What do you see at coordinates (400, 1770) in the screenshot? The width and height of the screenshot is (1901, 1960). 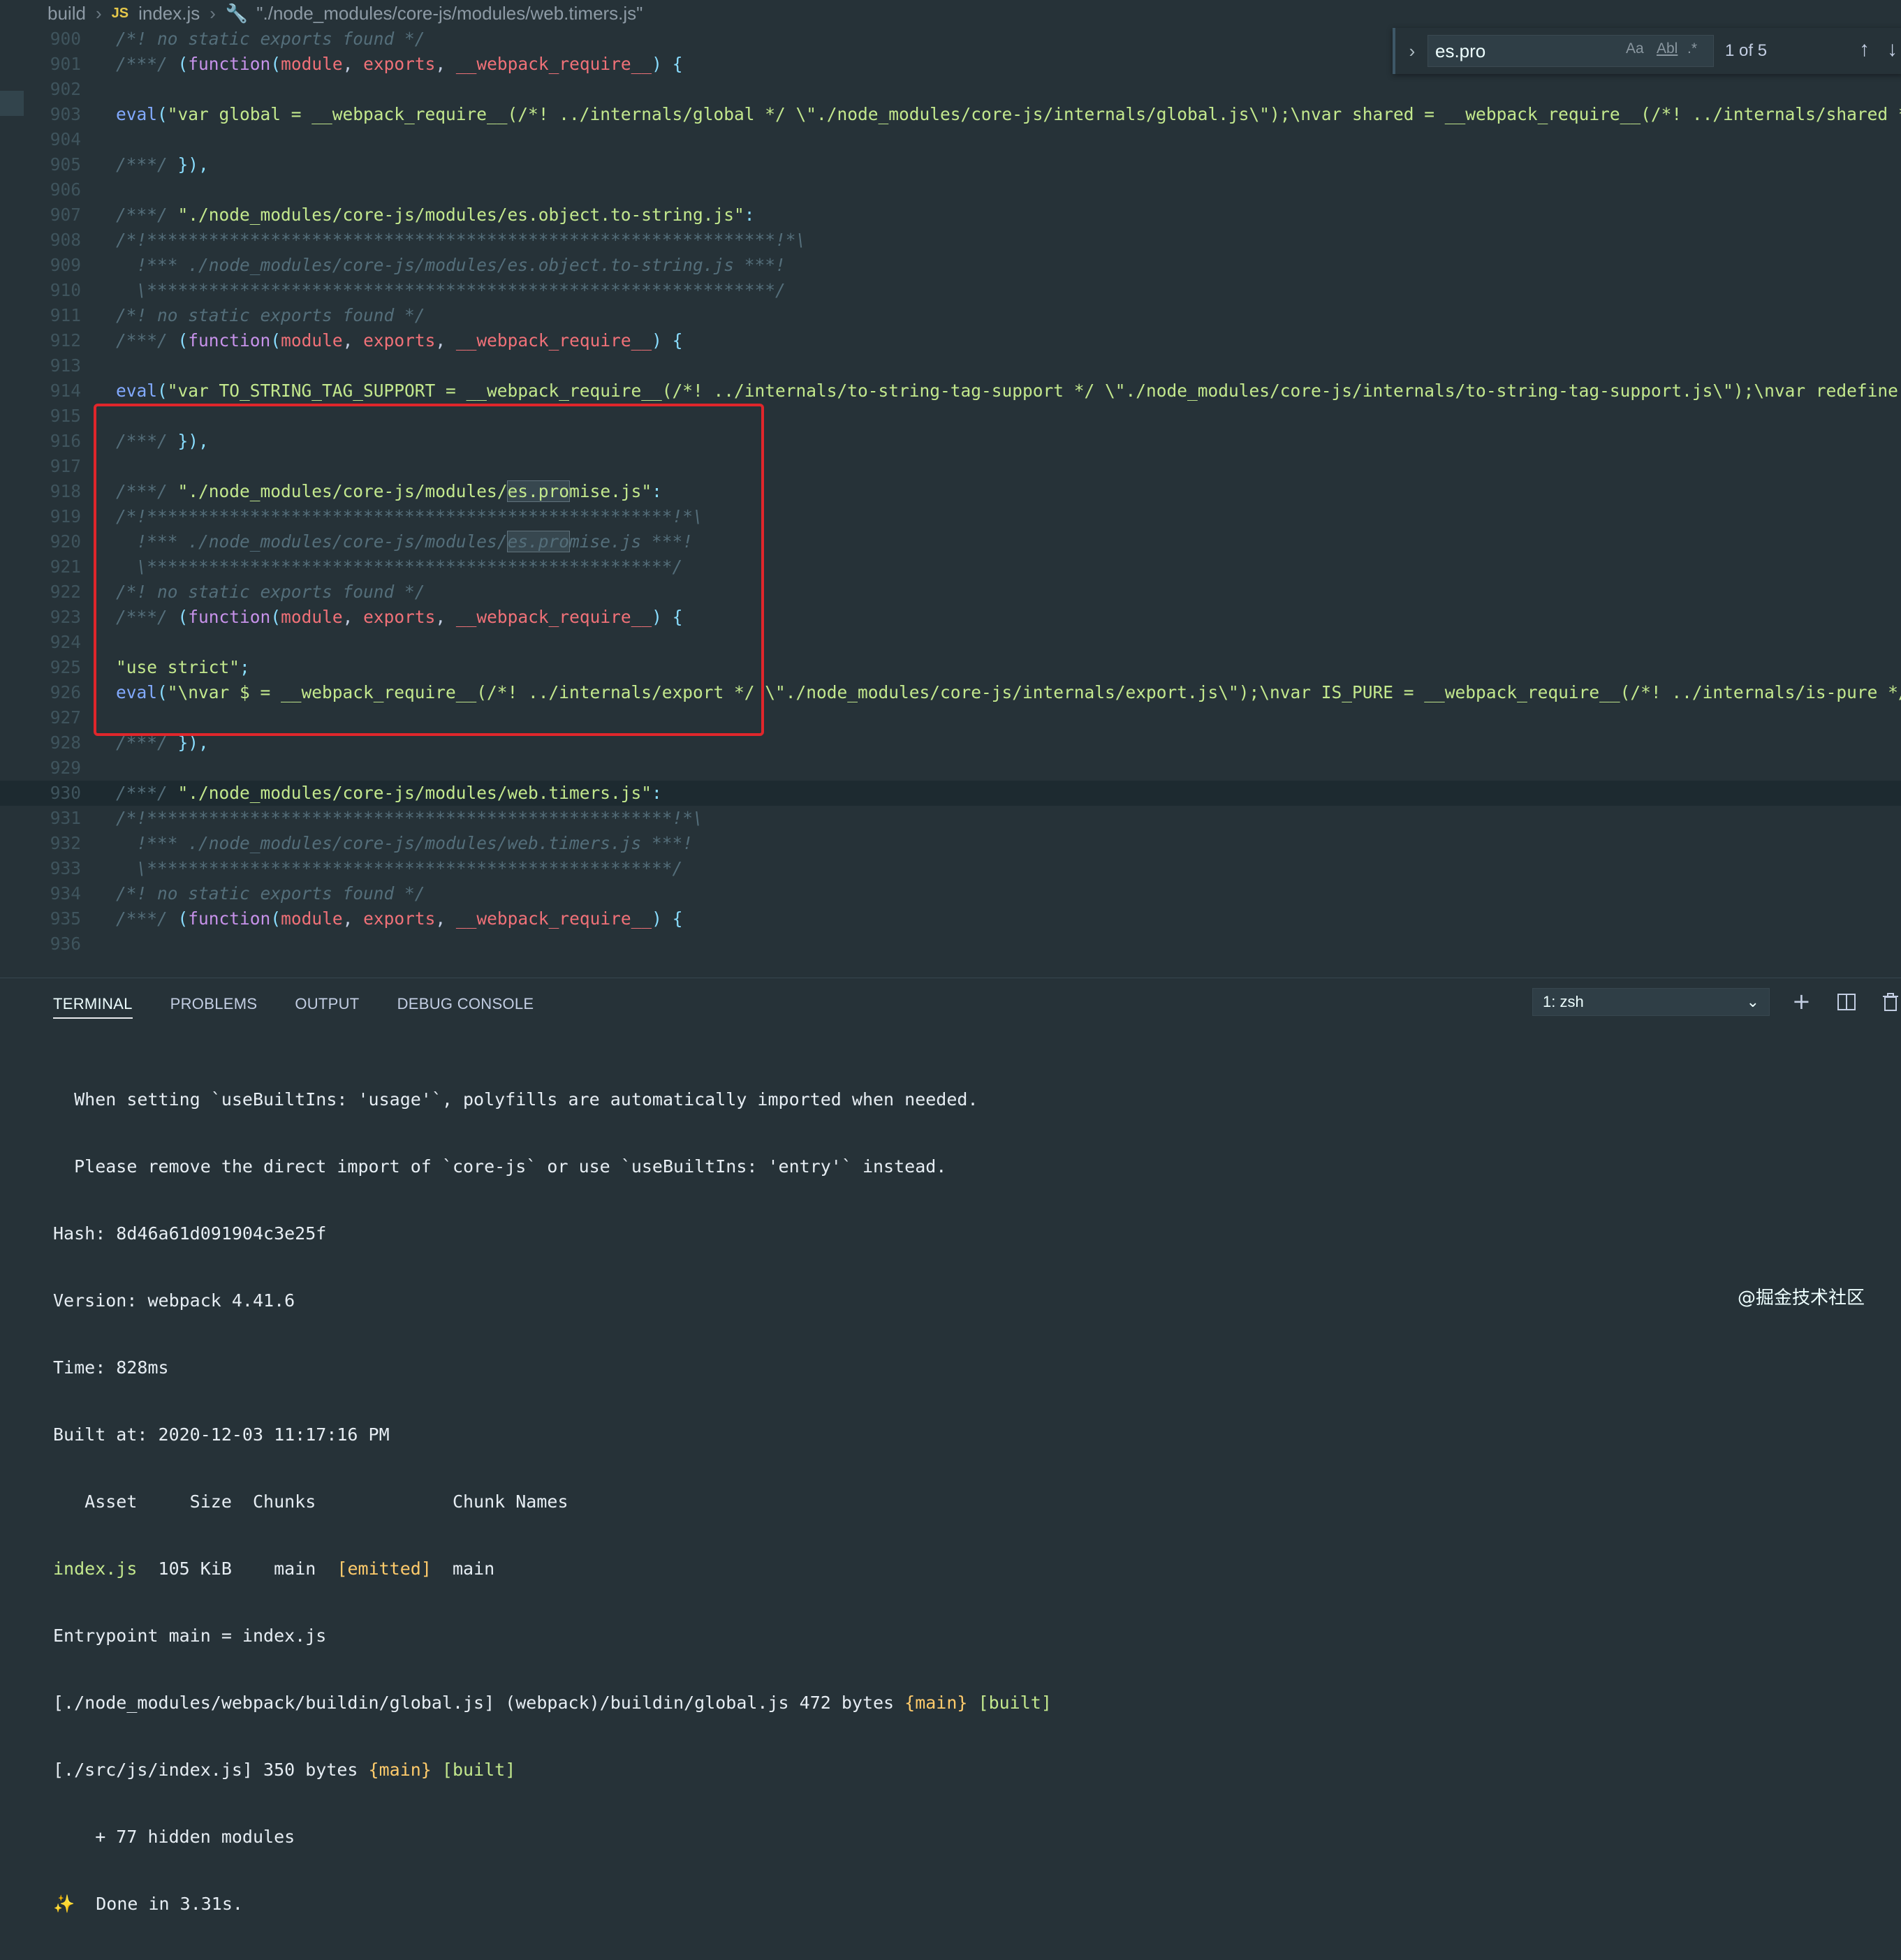 I see `built-chunk: {main}` at bounding box center [400, 1770].